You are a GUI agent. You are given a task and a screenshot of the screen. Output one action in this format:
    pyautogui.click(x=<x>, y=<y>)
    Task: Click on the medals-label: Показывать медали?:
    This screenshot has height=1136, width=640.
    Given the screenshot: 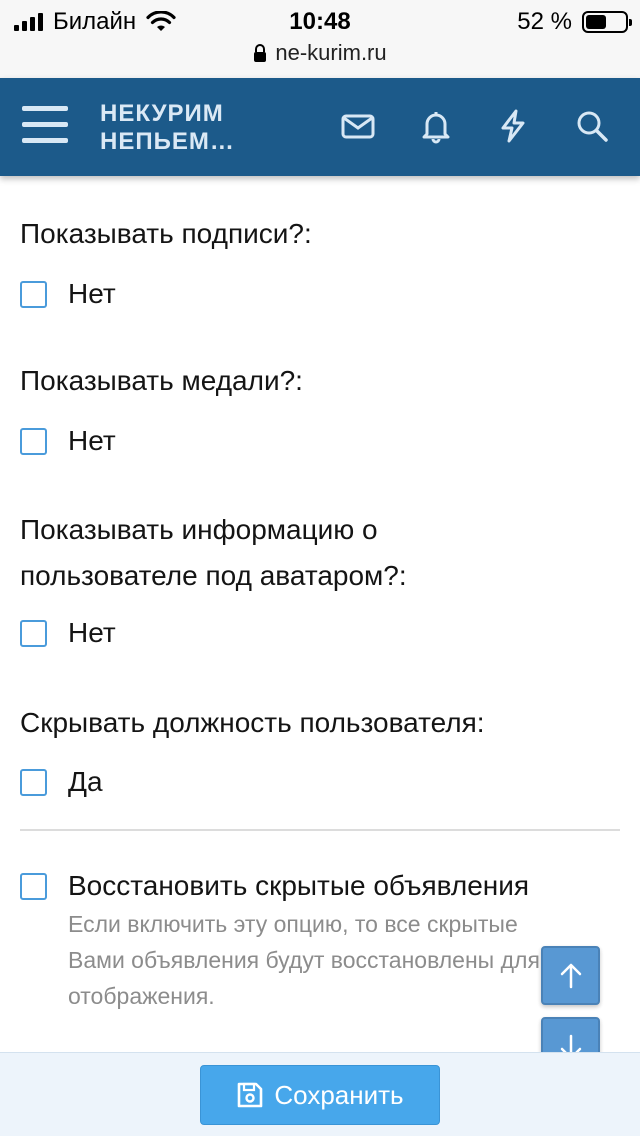 What is the action you would take?
    pyautogui.click(x=161, y=380)
    